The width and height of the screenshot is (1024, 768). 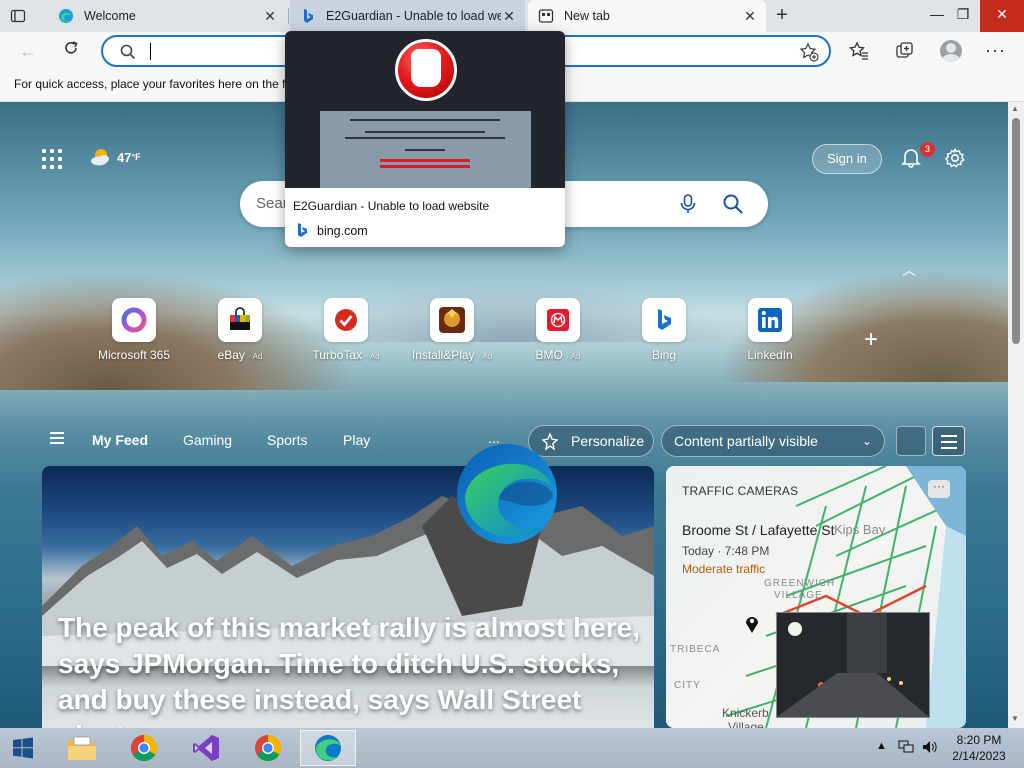 I want to click on personalize-label: Personalize, so click(x=608, y=441).